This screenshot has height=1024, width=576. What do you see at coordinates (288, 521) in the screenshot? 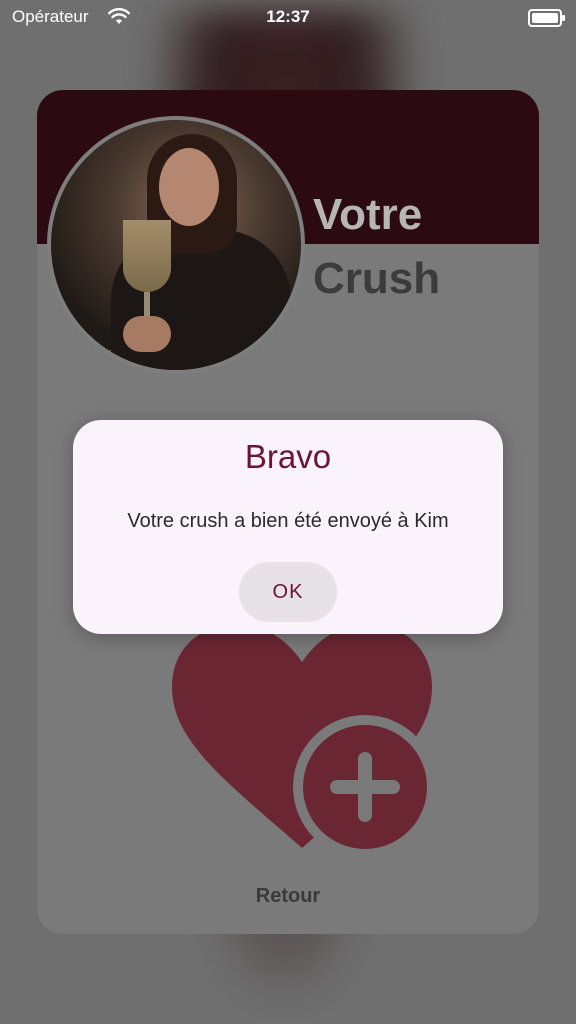
I see `dialog-message: Votre crush a bien été envoyé à Kim` at bounding box center [288, 521].